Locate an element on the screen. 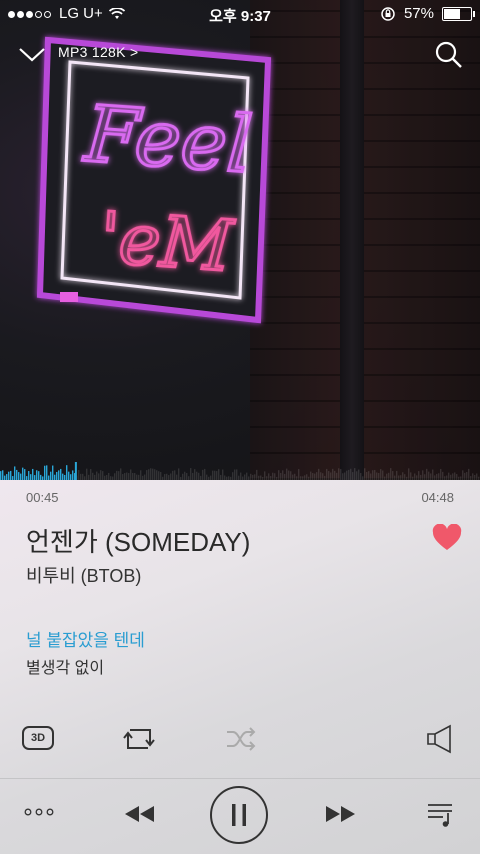  chevron-down-icon is located at coordinates (32, 54).